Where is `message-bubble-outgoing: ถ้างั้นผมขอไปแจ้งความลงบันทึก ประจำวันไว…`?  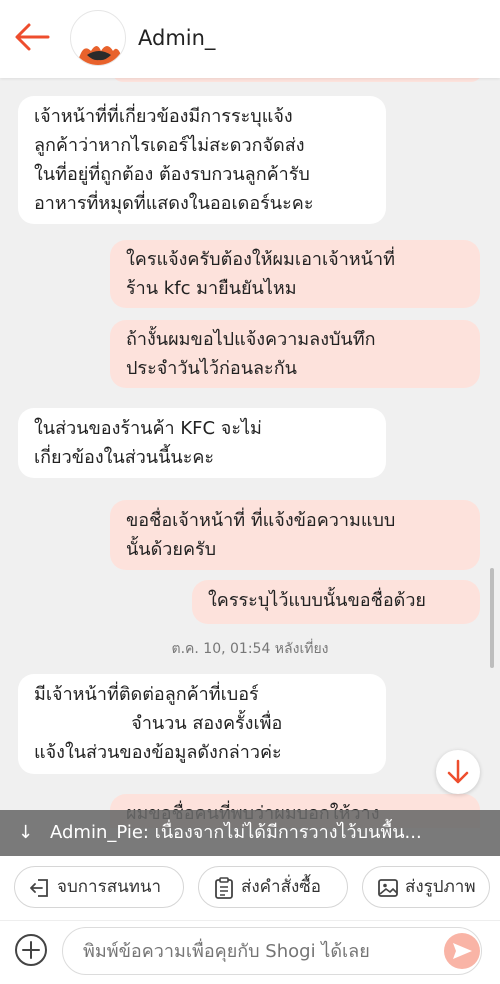 message-bubble-outgoing: ถ้างั้นผมขอไปแจ้งความลงบันทึก ประจำวันไว… is located at coordinates (295, 354).